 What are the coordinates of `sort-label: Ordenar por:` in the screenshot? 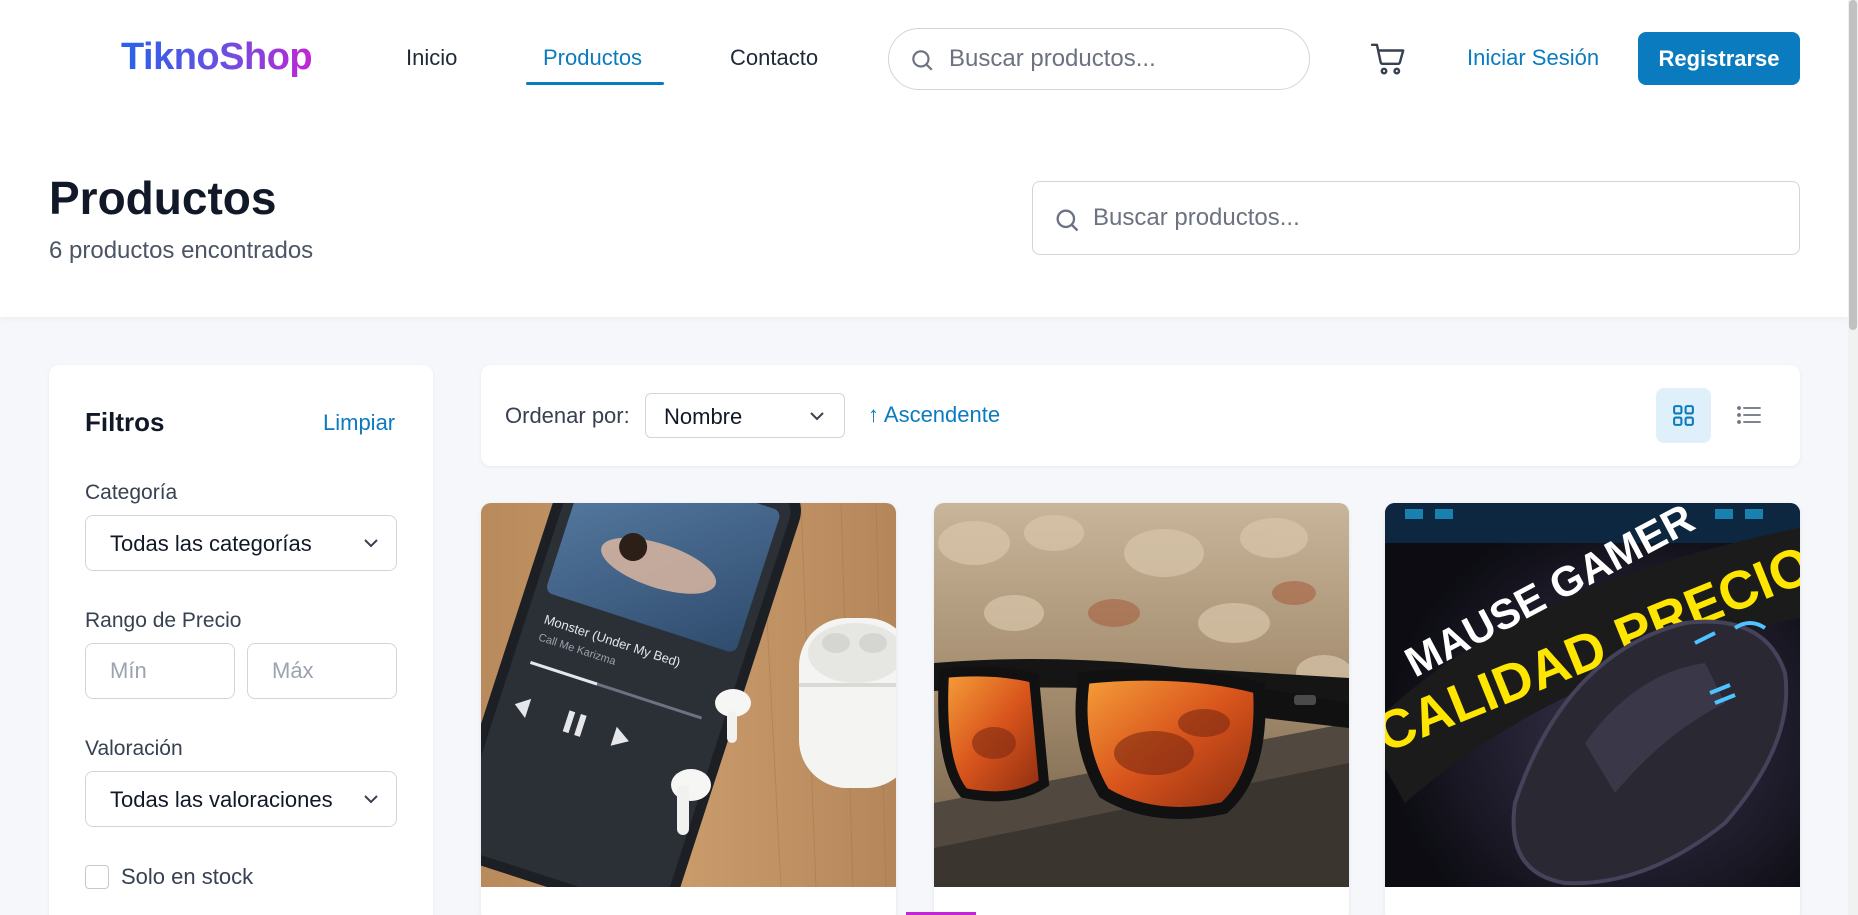 It's located at (567, 415).